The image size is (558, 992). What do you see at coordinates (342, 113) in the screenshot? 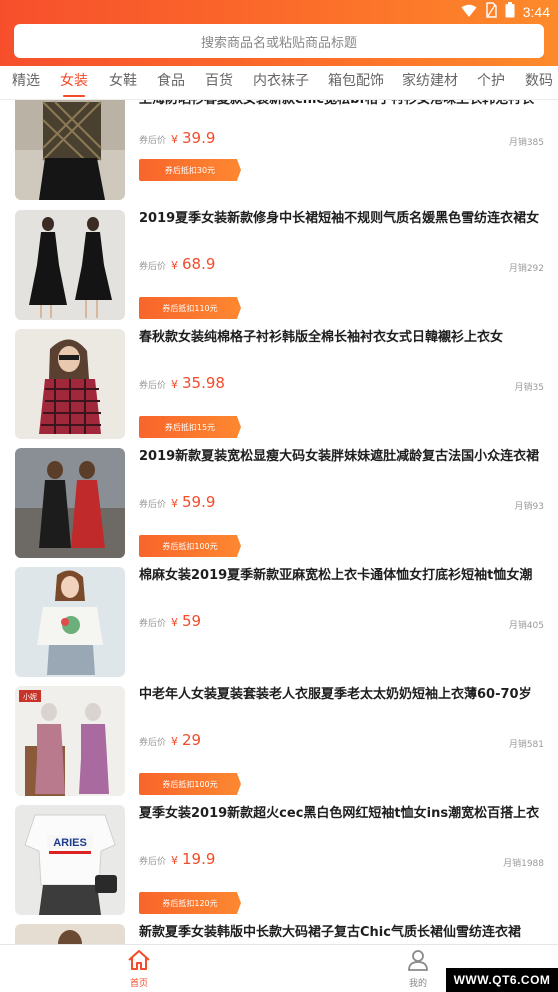
I see `product-title: 上海防晒衫春夏款女装新款chic宽松bf格子衬衫女港味上衣韩范衬衣` at bounding box center [342, 113].